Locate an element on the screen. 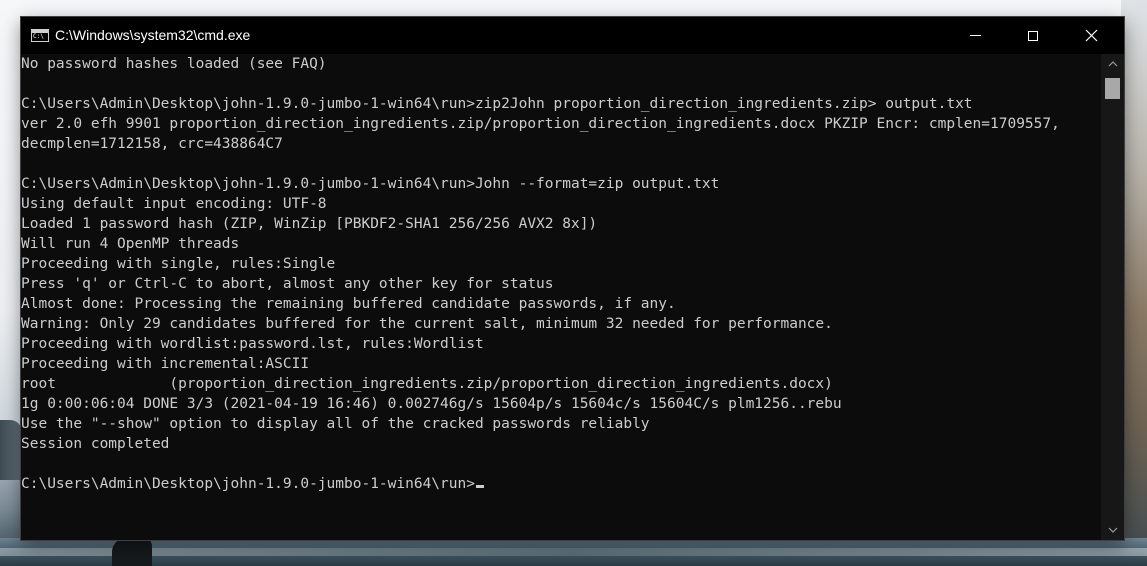 The height and width of the screenshot is (566, 1147). console-line: Using default input encoding: UTF-8 is located at coordinates (174, 204).